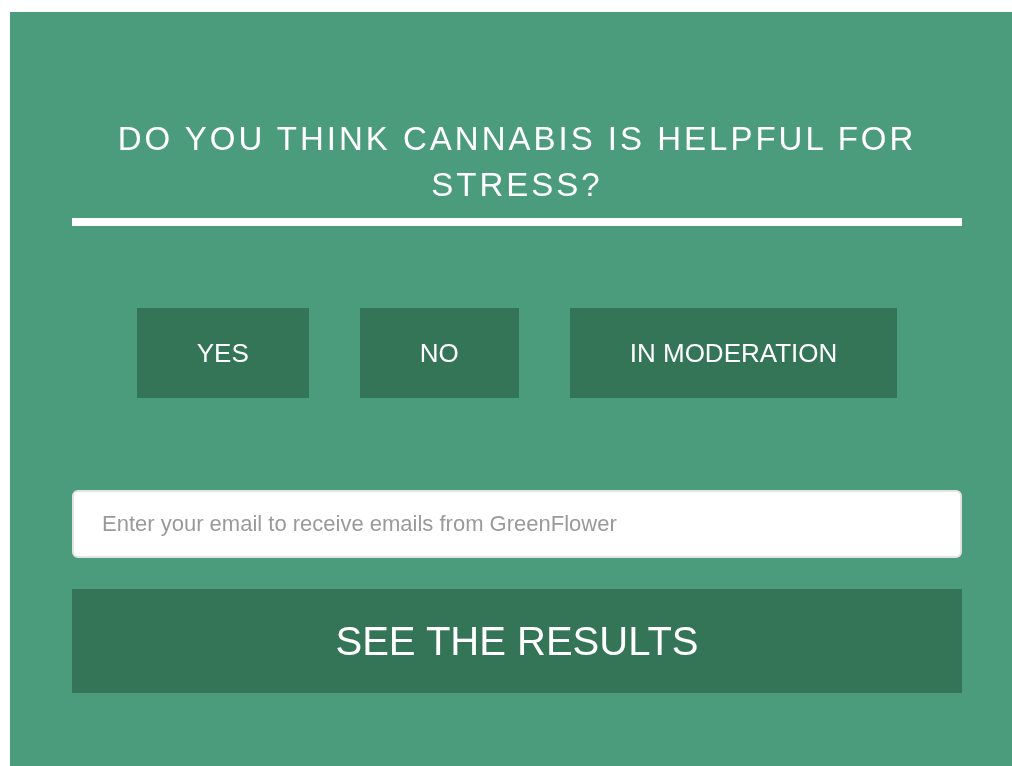 The image size is (1012, 766). I want to click on question-title: DO YOU THINK CANNABIS IS HELPFUL FOR STRESS?, so click(517, 162).